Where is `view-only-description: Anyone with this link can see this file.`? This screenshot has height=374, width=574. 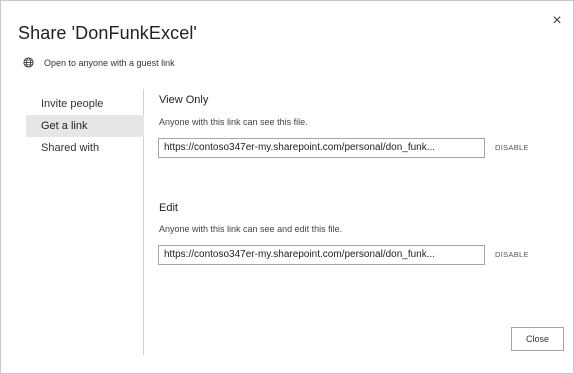 view-only-description: Anyone with this link can see this file. is located at coordinates (233, 122).